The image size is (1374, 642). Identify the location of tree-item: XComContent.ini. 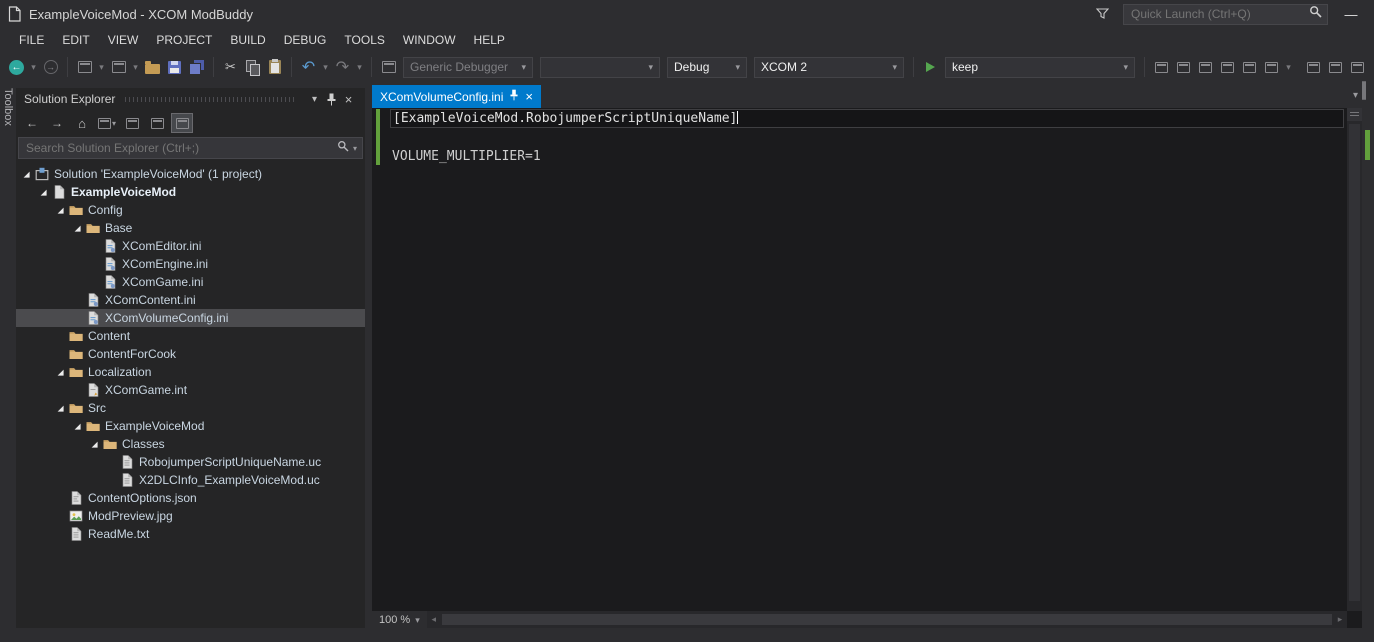
(190, 300).